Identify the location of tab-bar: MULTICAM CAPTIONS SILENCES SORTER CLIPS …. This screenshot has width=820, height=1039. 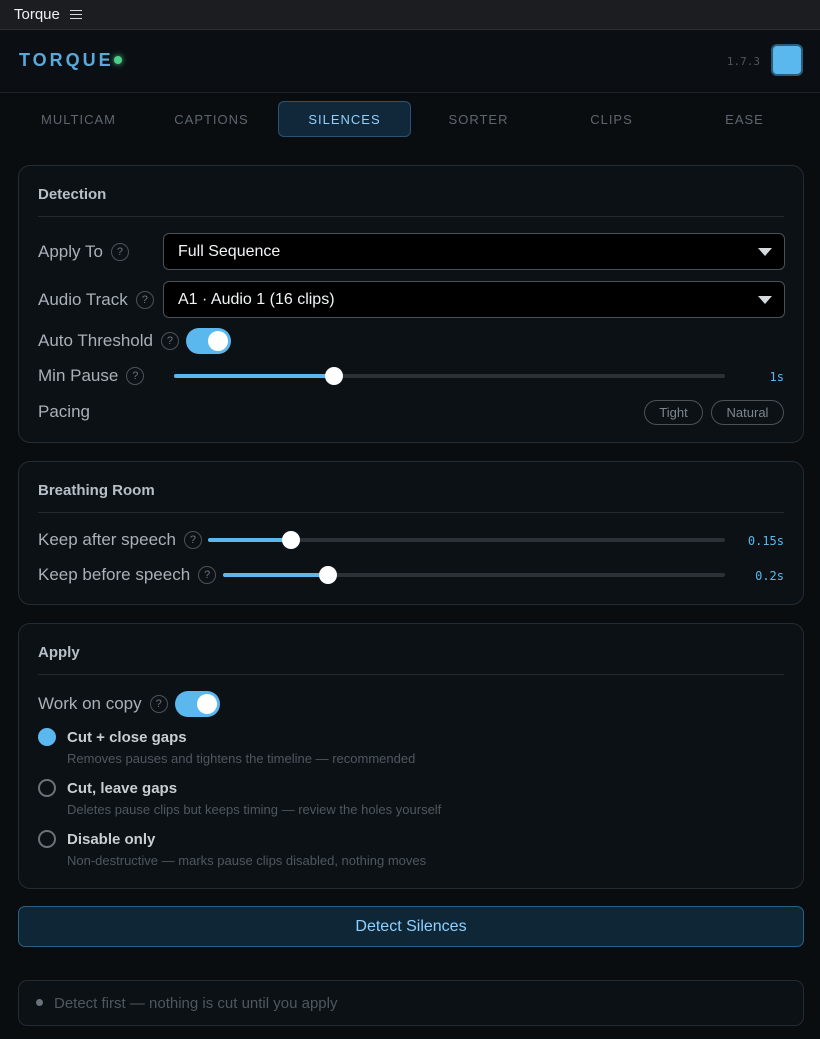
(410, 120).